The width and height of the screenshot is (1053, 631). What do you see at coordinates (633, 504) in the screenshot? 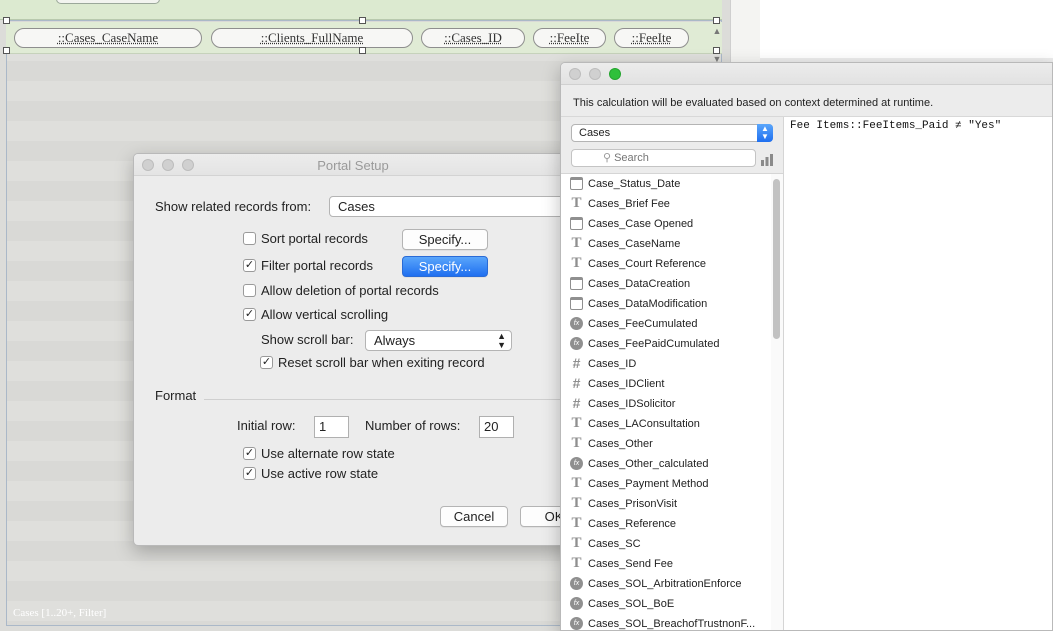
I see `field-list-item-label: Cases_PrisonVisit` at bounding box center [633, 504].